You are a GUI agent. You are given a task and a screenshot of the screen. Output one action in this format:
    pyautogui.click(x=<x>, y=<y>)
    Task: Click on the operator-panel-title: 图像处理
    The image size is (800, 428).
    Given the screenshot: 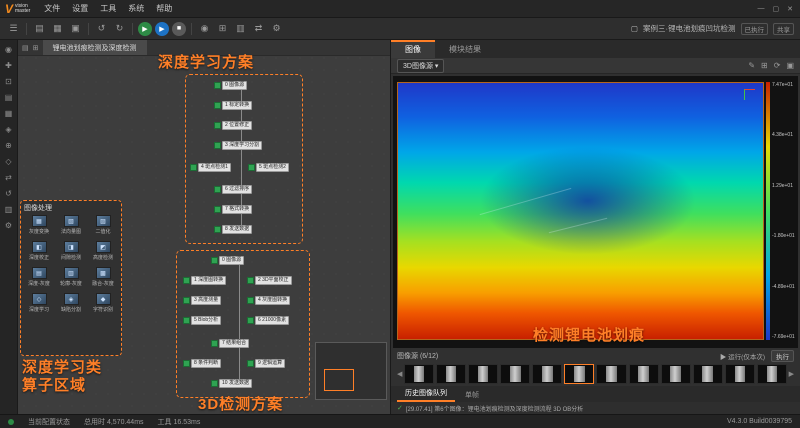 What is the action you would take?
    pyautogui.click(x=71, y=208)
    